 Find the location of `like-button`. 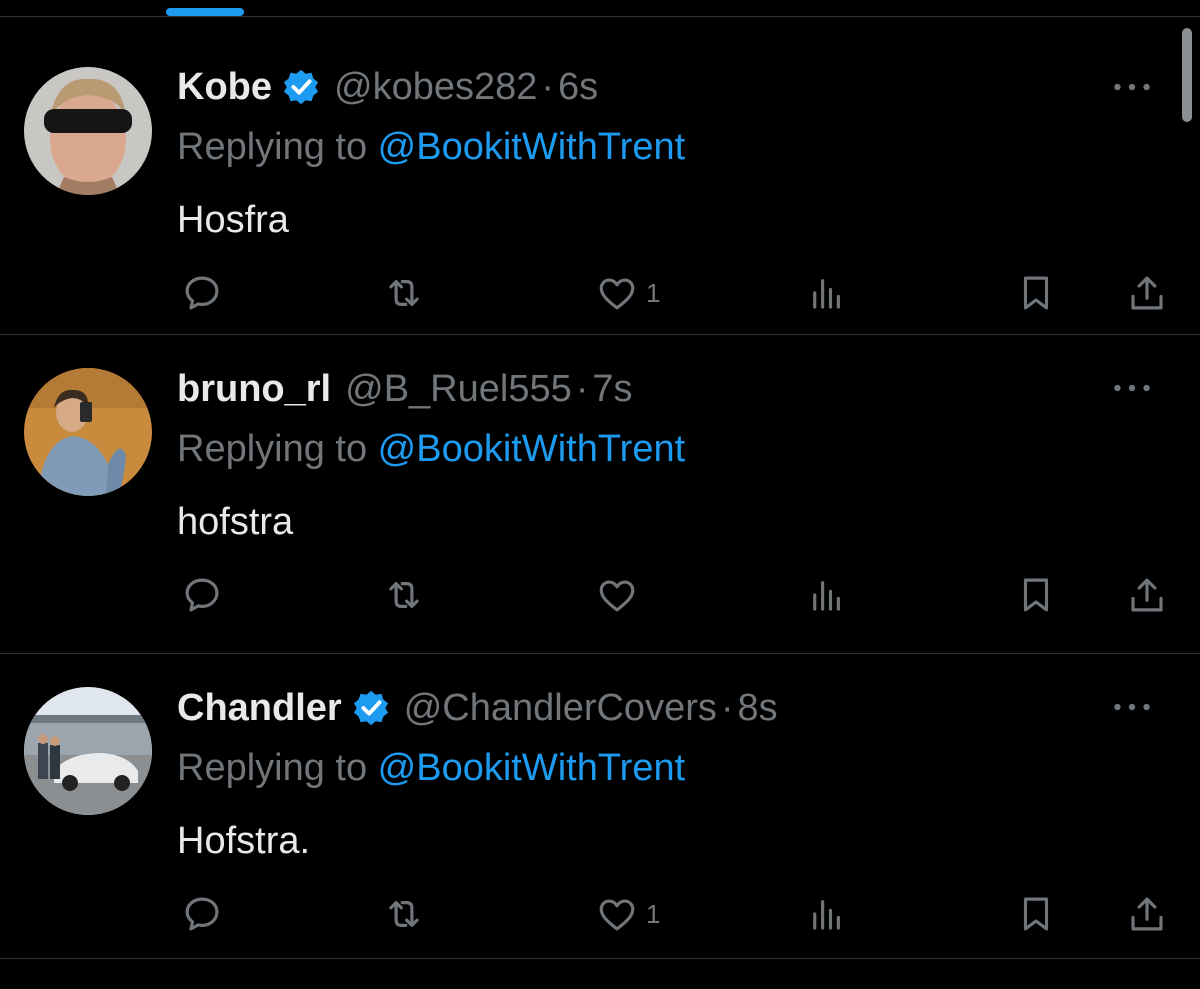

like-button is located at coordinates (621, 595).